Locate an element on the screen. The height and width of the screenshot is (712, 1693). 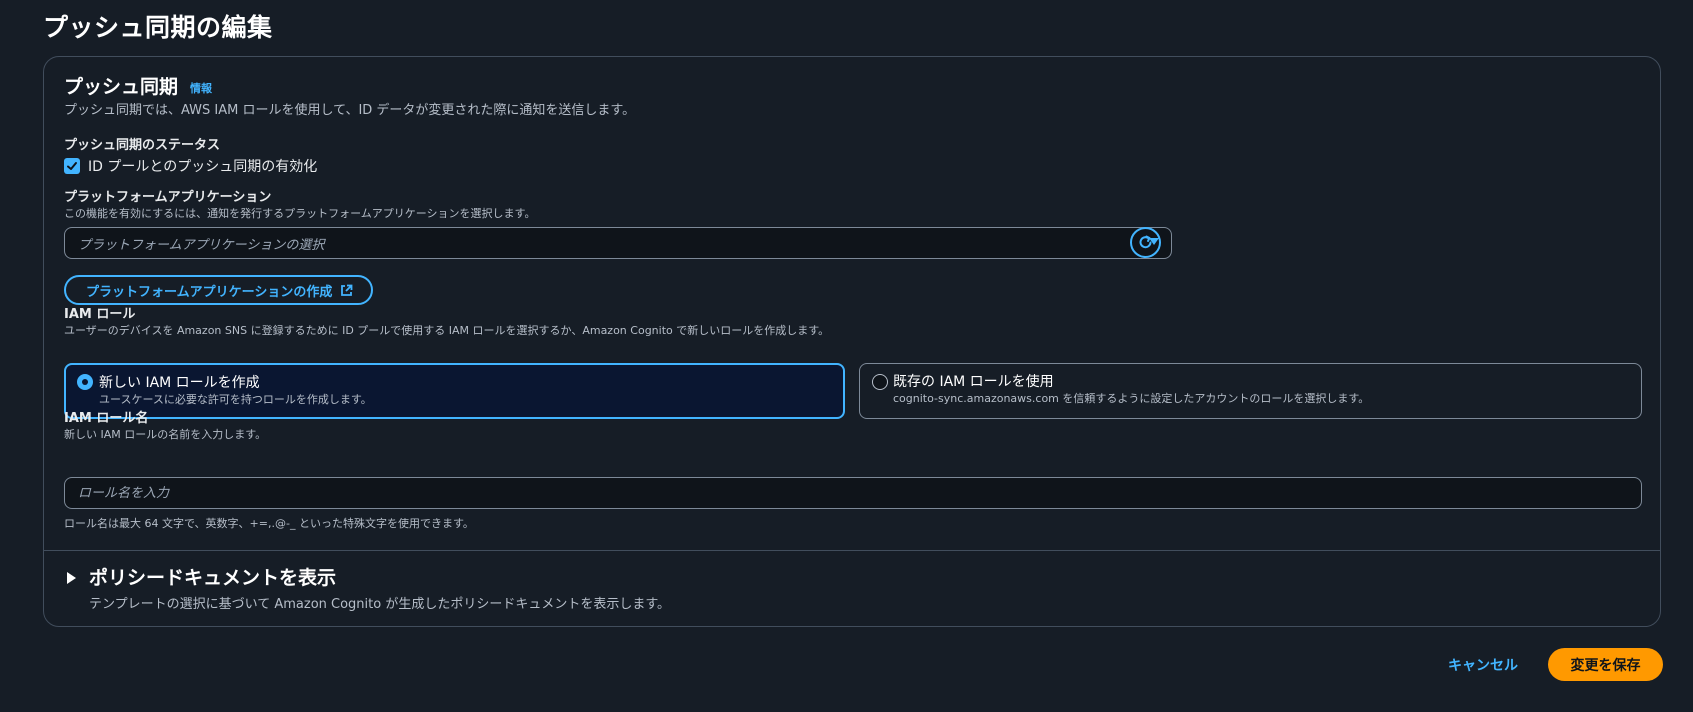
create-platform-app-button: プラットフォームアプリケーションの作成 is located at coordinates (219, 290).